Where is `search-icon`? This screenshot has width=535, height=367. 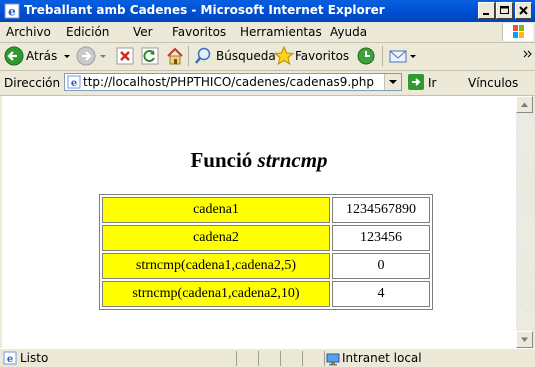
search-icon is located at coordinates (203, 56).